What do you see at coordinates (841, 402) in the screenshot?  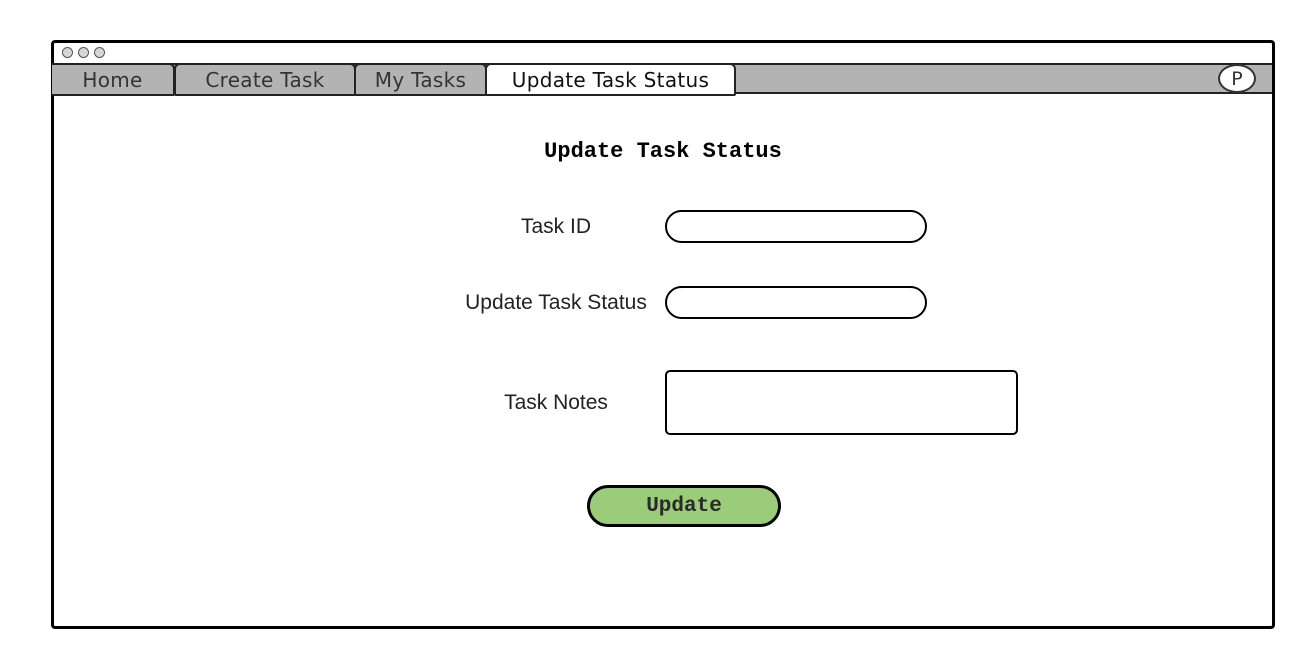 I see `task-notes-textarea` at bounding box center [841, 402].